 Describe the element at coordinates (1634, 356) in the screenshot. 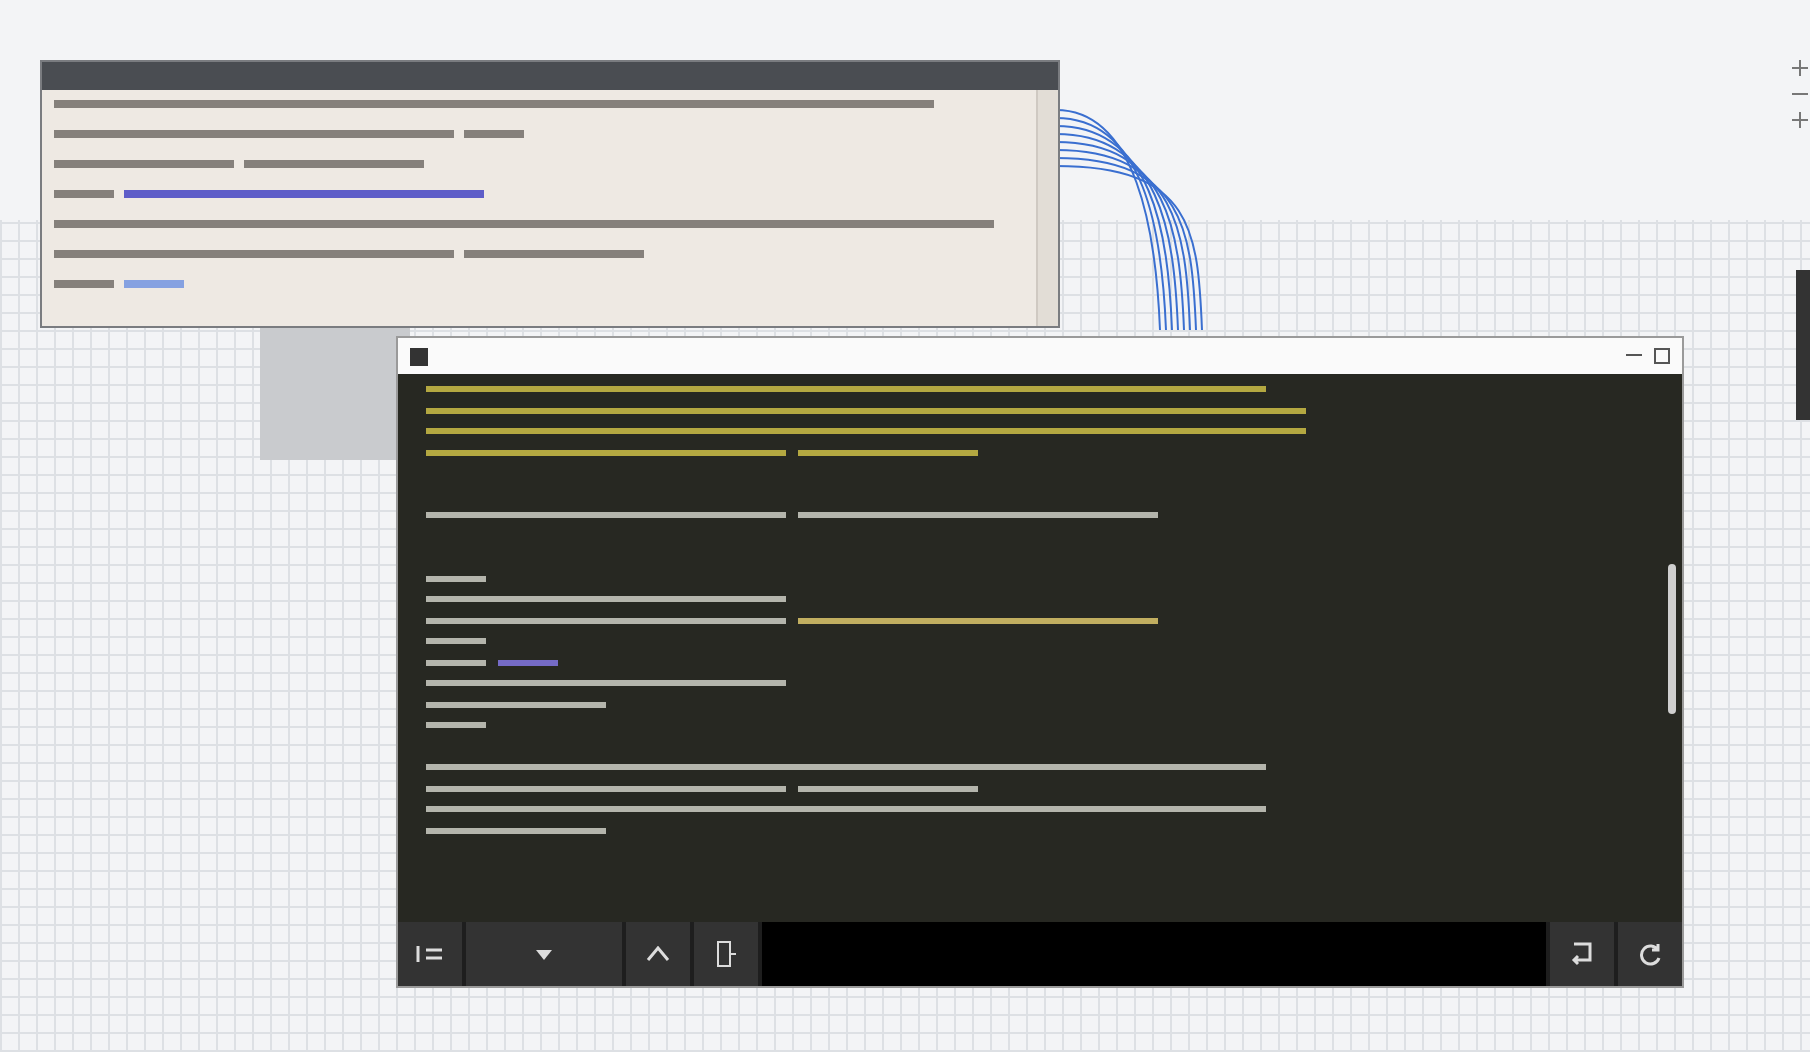

I see `minimize-icon` at that location.